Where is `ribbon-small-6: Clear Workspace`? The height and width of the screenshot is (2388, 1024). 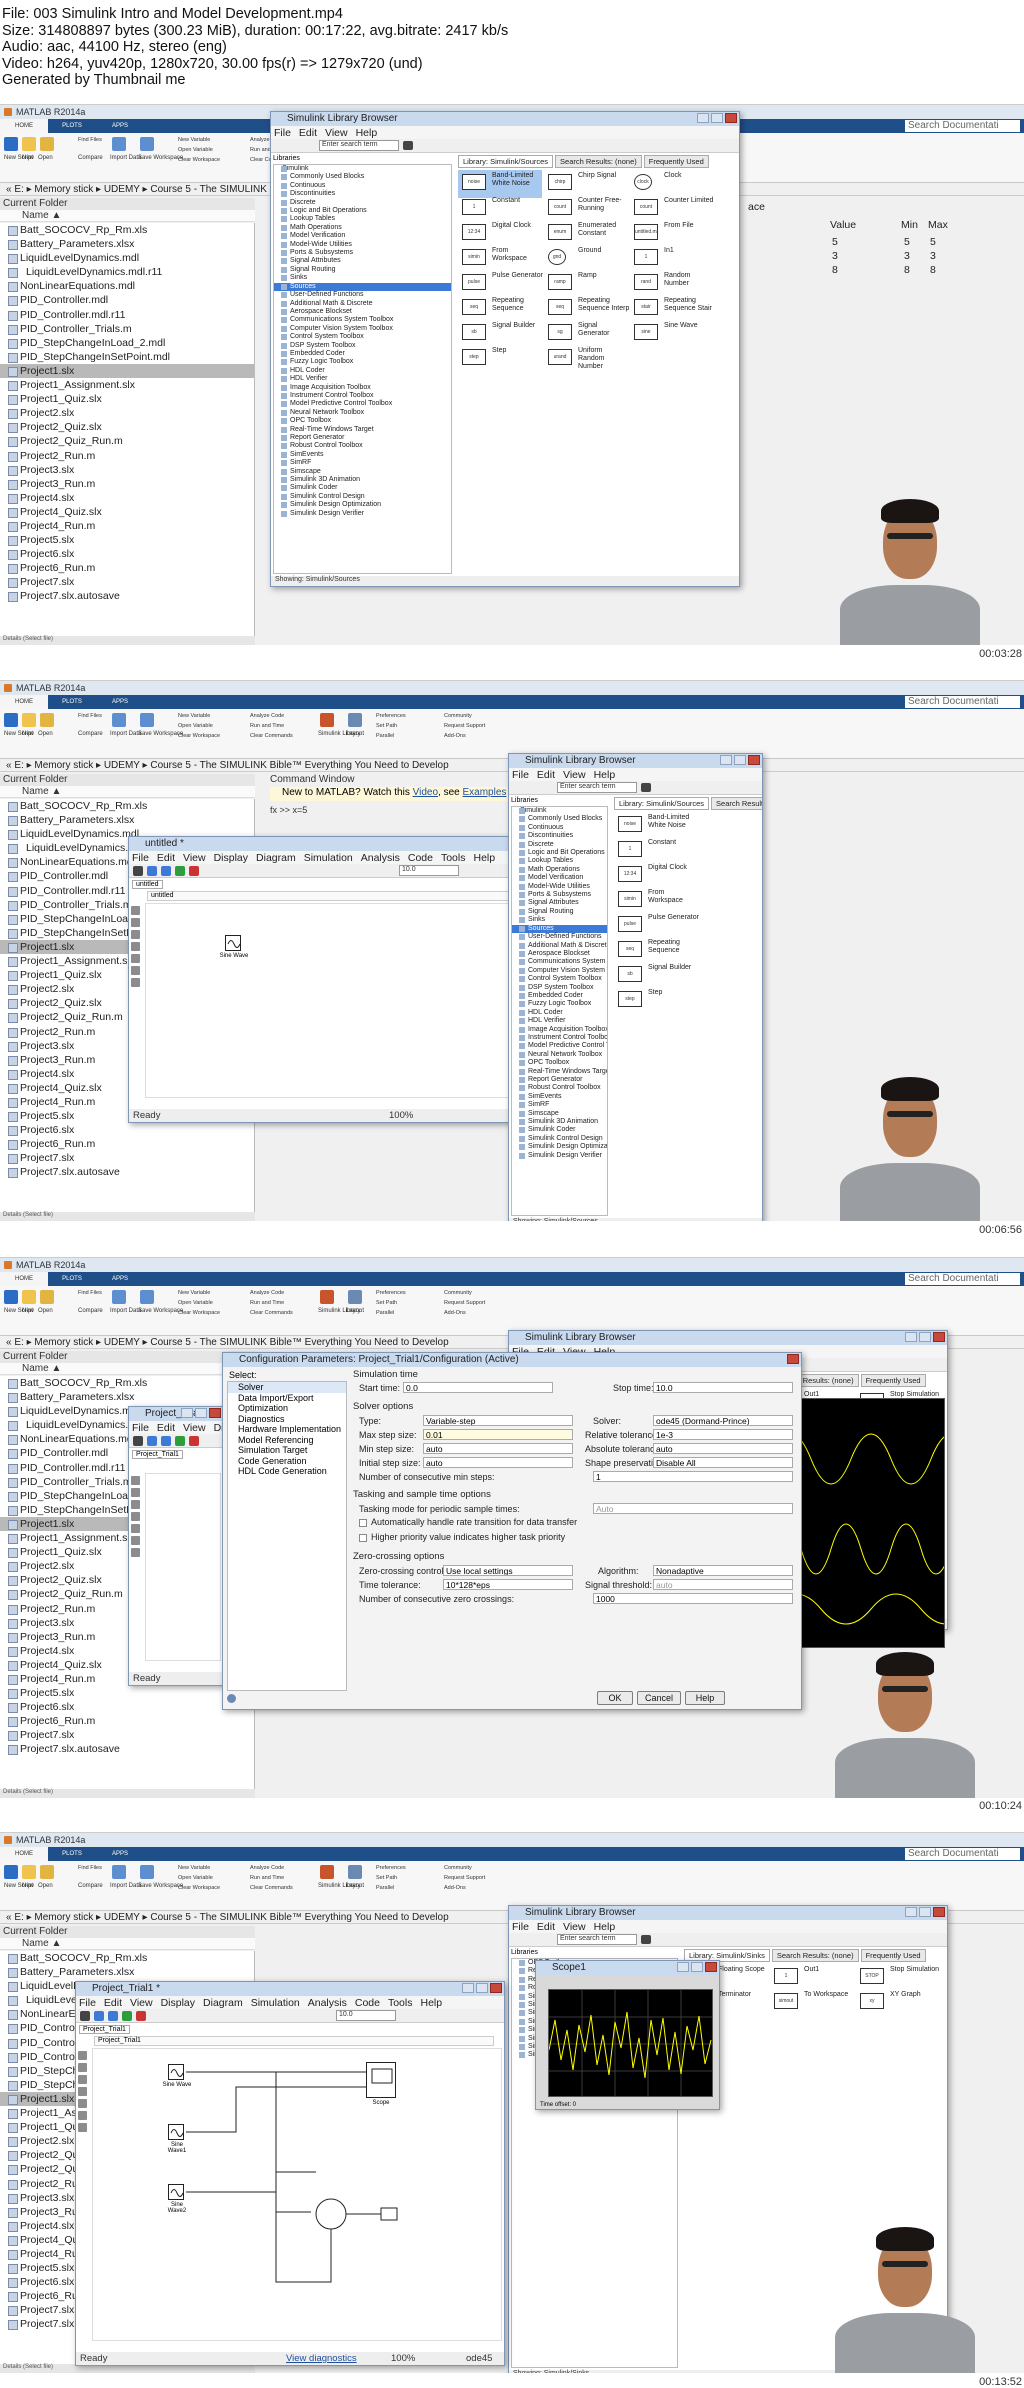 ribbon-small-6: Clear Workspace is located at coordinates (199, 1888).